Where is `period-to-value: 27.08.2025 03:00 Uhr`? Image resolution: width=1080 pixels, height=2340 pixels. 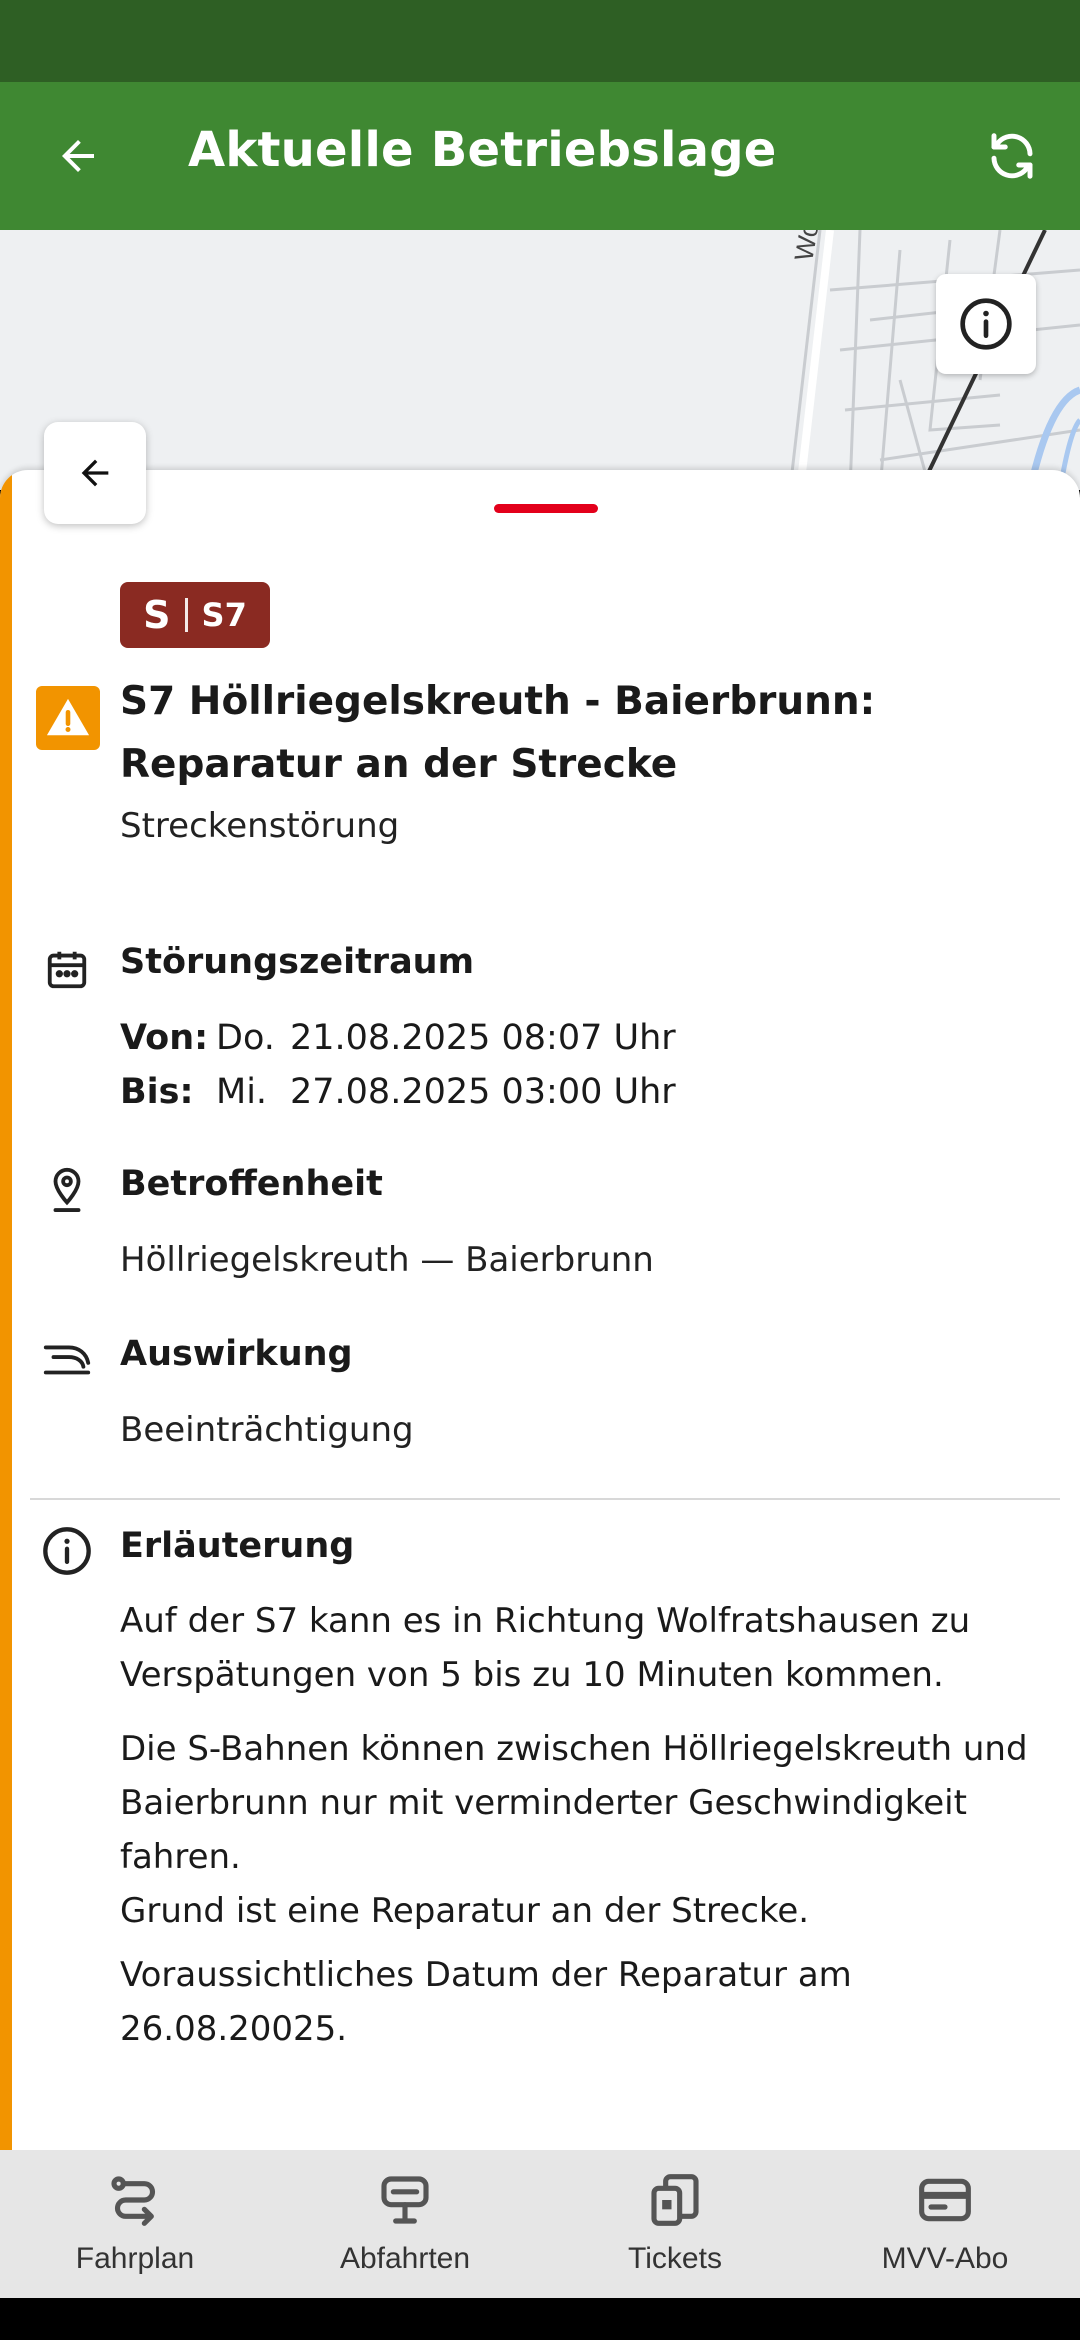
period-to-value: 27.08.2025 03:00 Uhr is located at coordinates (483, 1092).